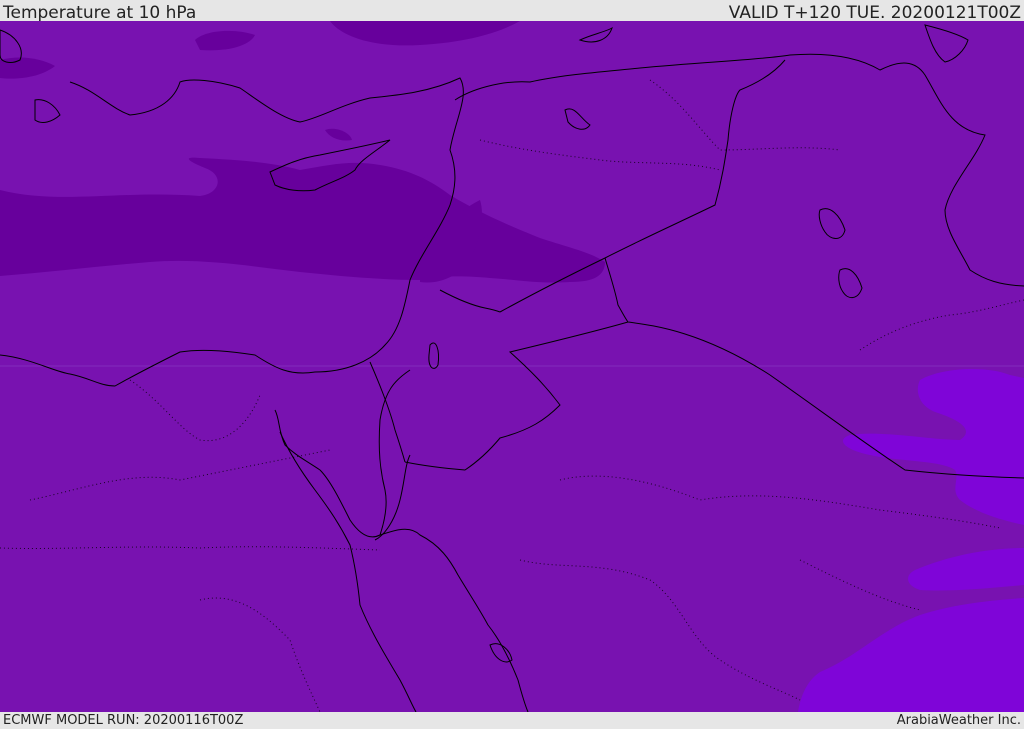 This screenshot has width=1024, height=729. What do you see at coordinates (123, 720) in the screenshot?
I see `model-run-label: ECMWF MODEL RUN: 20200116T00Z` at bounding box center [123, 720].